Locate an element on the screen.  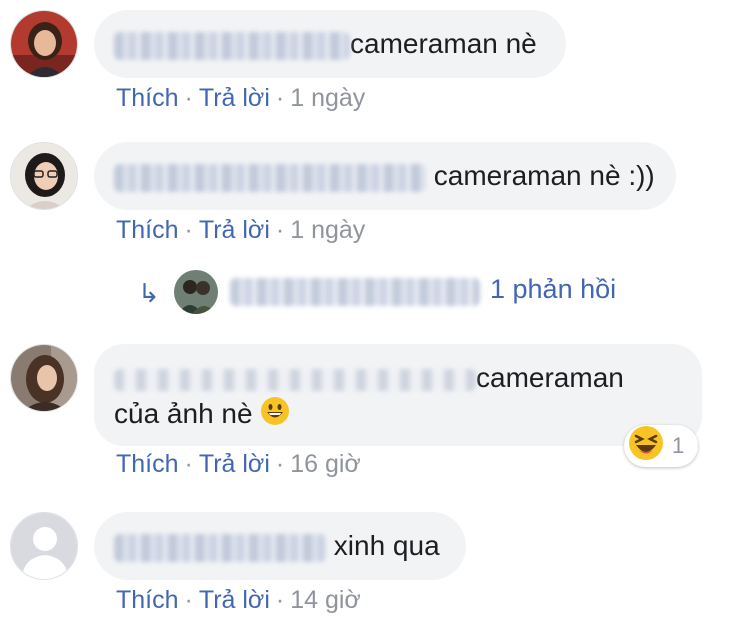
comment-text: cameraman is located at coordinates (550, 377).